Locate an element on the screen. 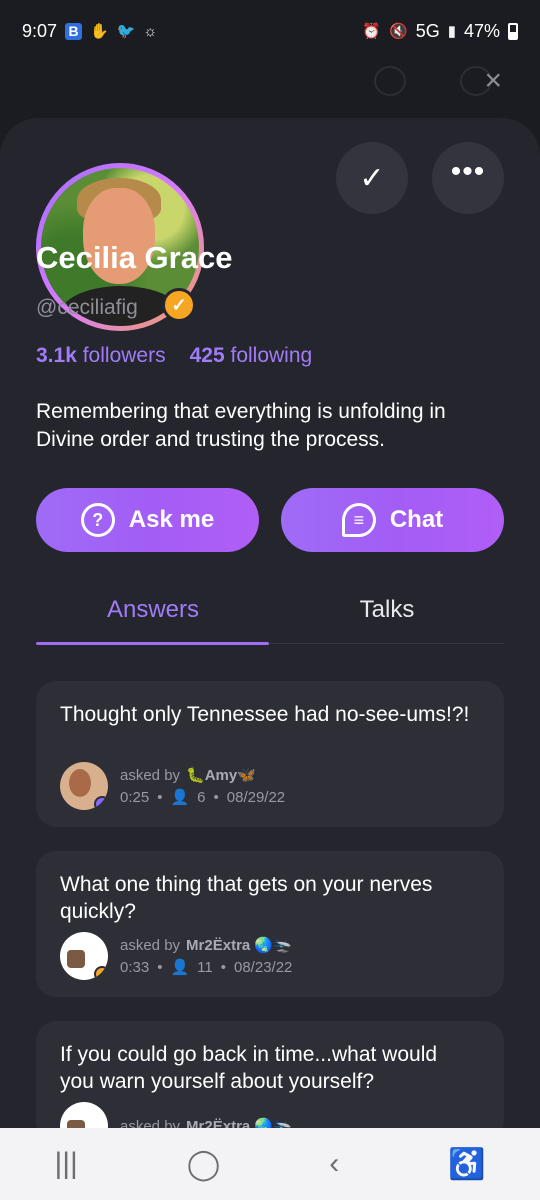  recent-apps-icon: ||| is located at coordinates (65, 1164).